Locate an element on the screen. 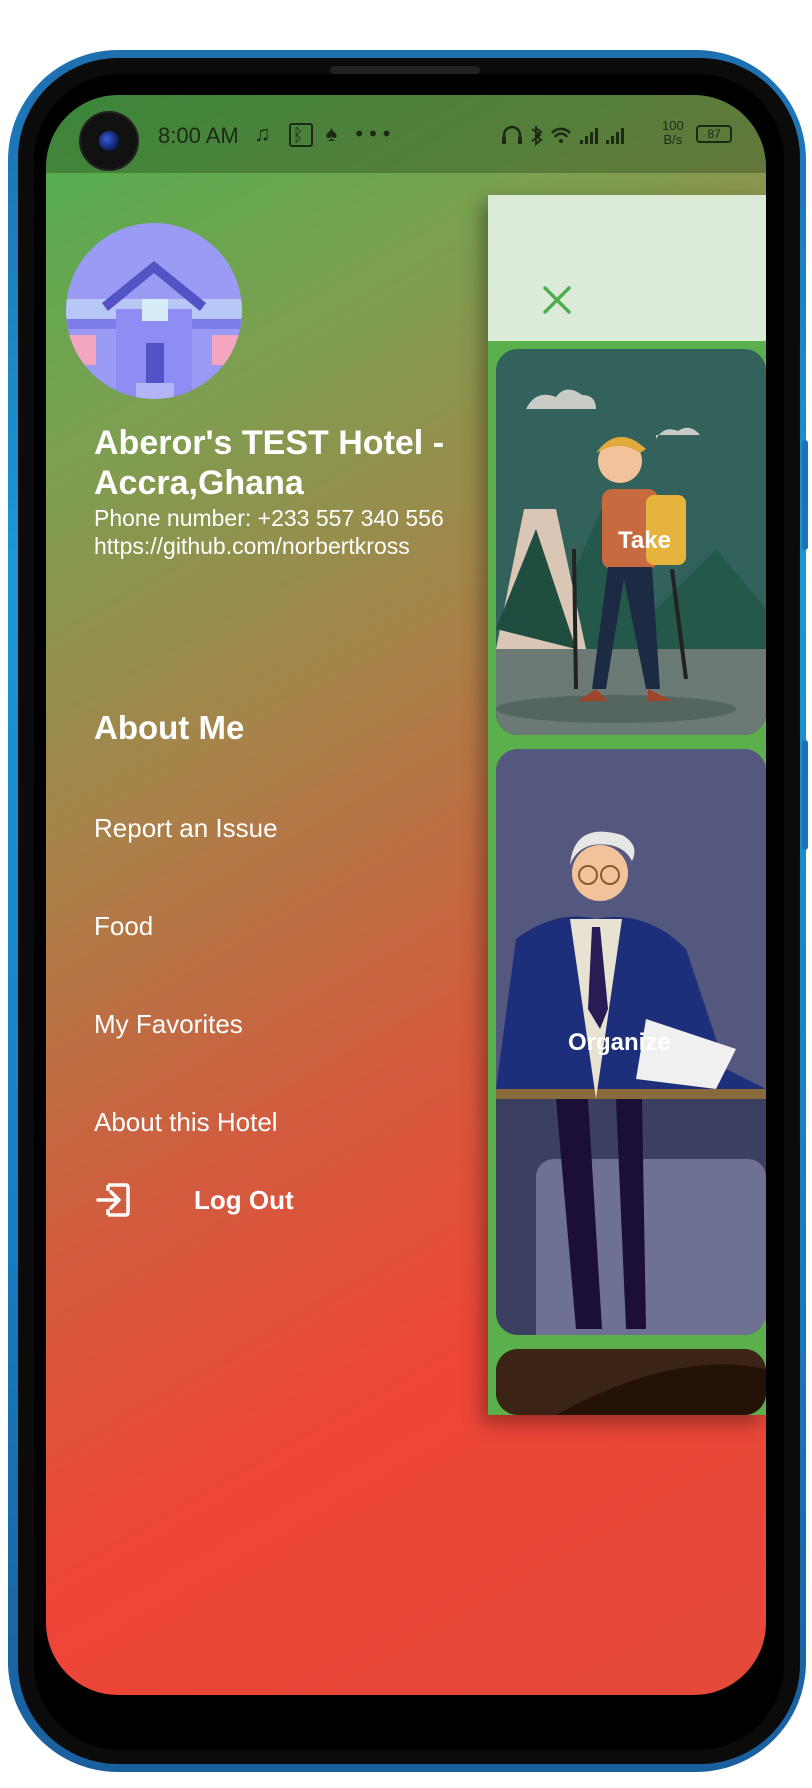  battery-icon: 87 is located at coordinates (714, 134).